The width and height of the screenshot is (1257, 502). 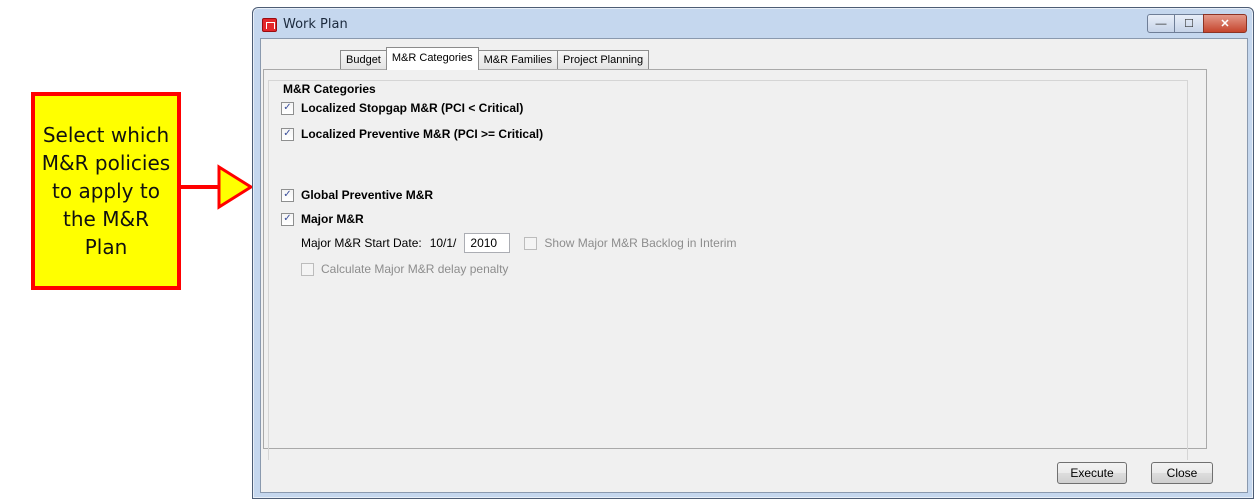 I want to click on maximize-button: ☐, so click(x=1189, y=23).